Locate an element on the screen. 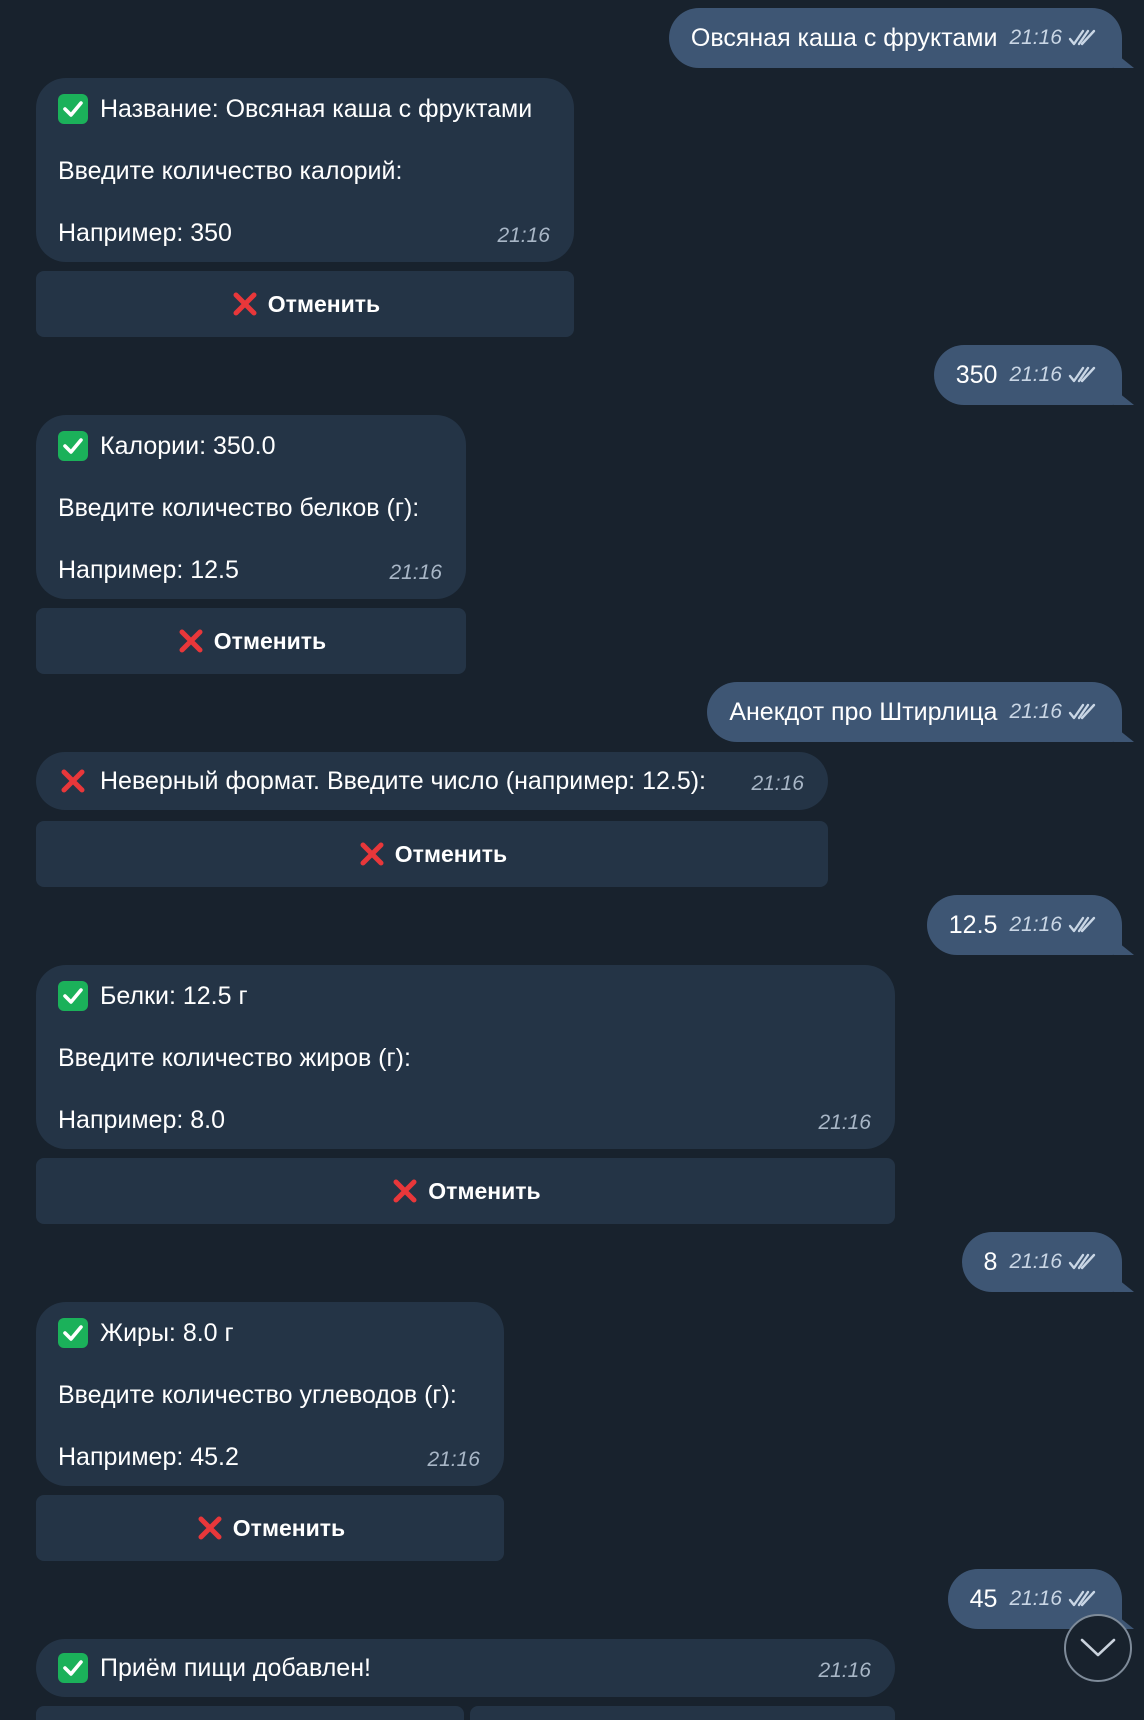 The width and height of the screenshot is (1144, 1720). message-line: Введите количество жиров (г): is located at coordinates (234, 1057).